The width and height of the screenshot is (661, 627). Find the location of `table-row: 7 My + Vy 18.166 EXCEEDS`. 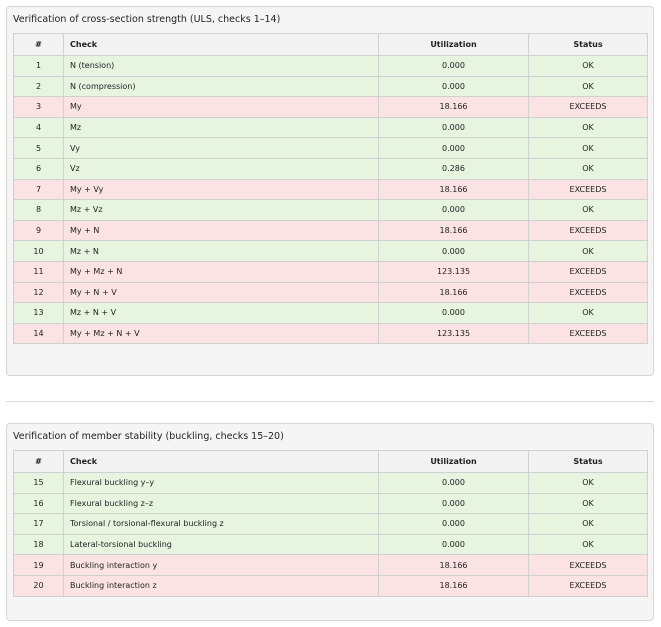

table-row: 7 My + Vy 18.166 EXCEEDS is located at coordinates (330, 189).